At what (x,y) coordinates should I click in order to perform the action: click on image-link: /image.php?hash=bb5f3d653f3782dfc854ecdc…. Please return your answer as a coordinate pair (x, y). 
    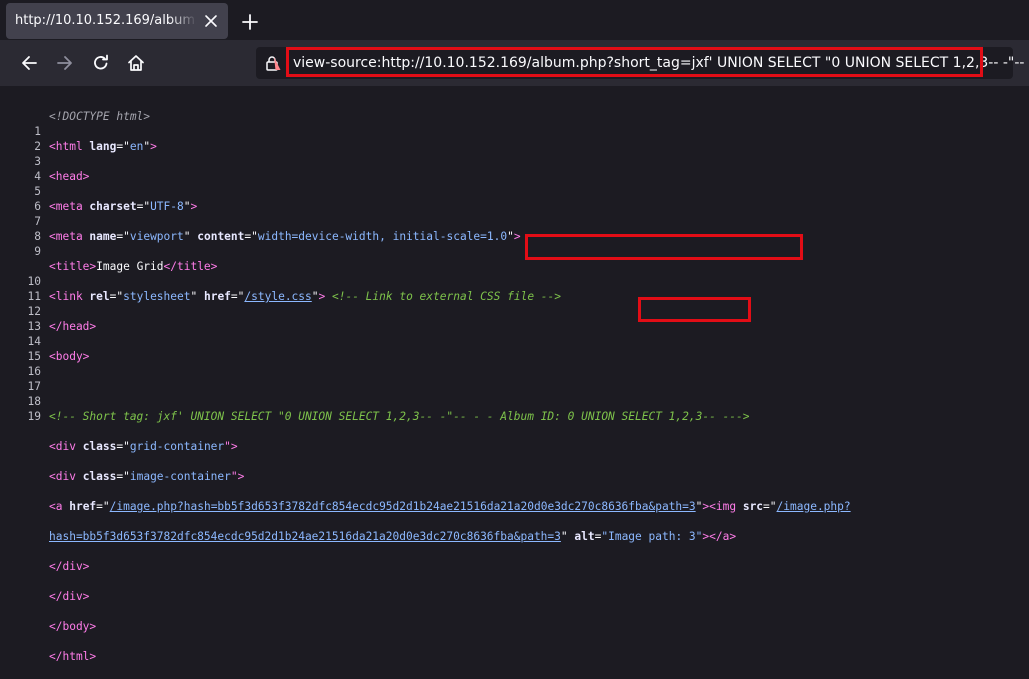
    Looking at the image, I should click on (403, 506).